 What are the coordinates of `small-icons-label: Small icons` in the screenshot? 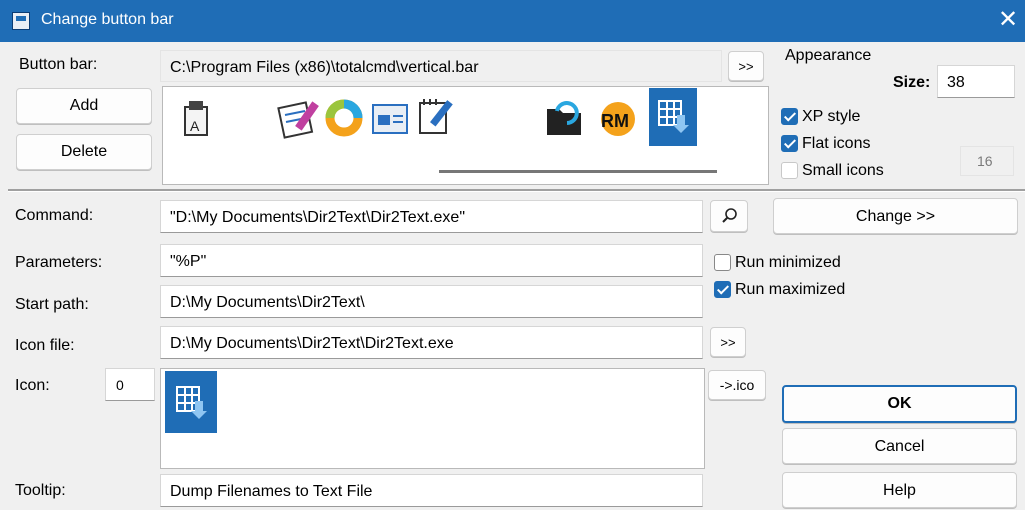 It's located at (843, 170).